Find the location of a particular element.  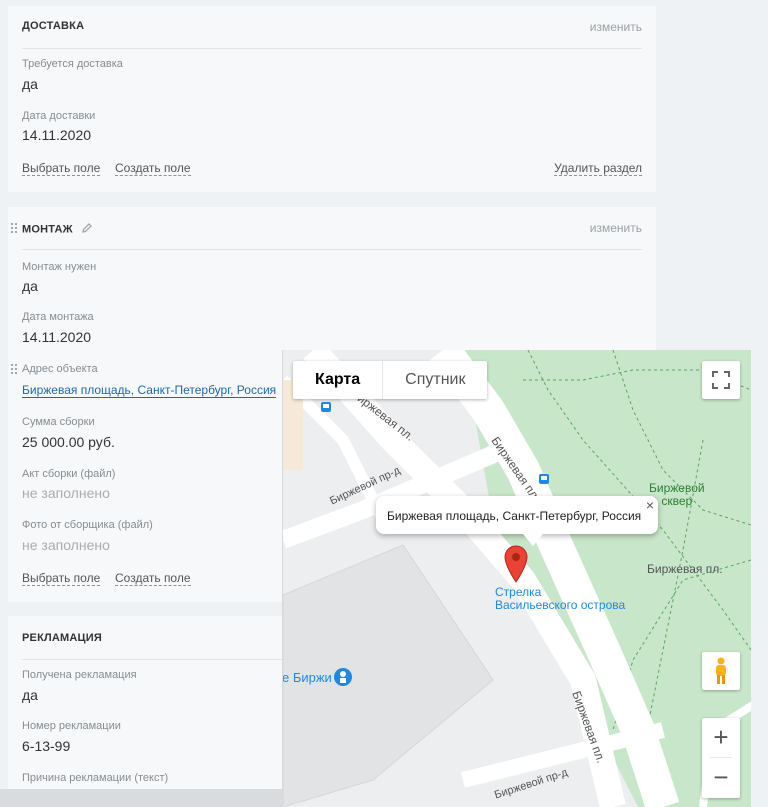

field-label: Акт сборки (файл) is located at coordinates (69, 474).